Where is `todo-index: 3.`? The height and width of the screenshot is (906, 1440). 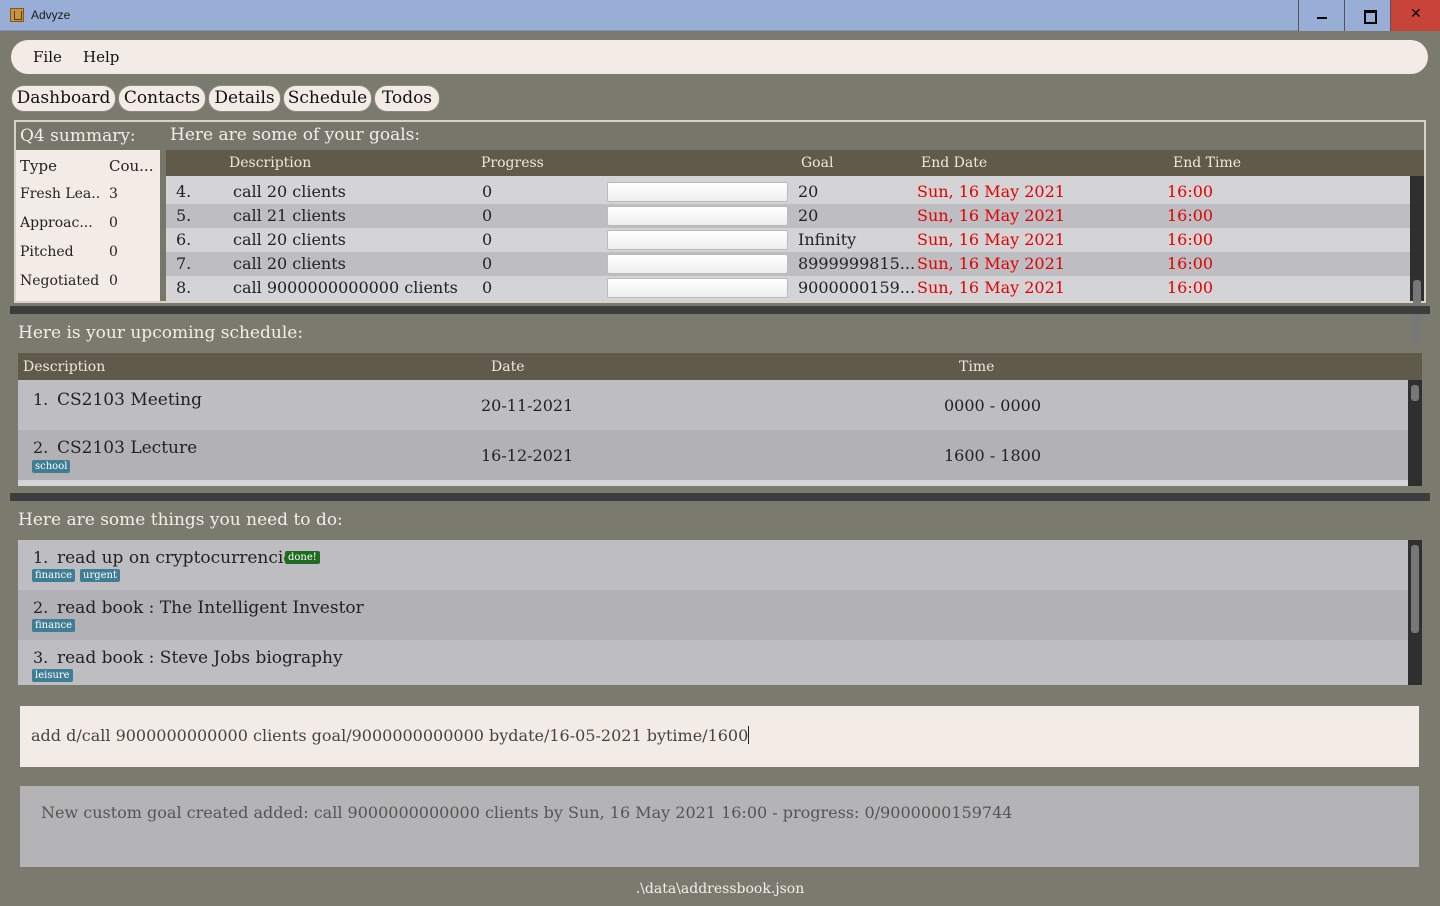 todo-index: 3. is located at coordinates (41, 657).